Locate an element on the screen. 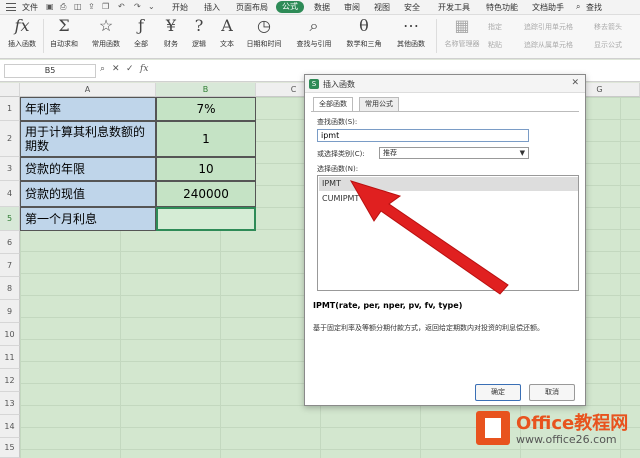 Image resolution: width=640 pixels, height=458 pixels. watermark-brand: Office教程网 is located at coordinates (572, 423).